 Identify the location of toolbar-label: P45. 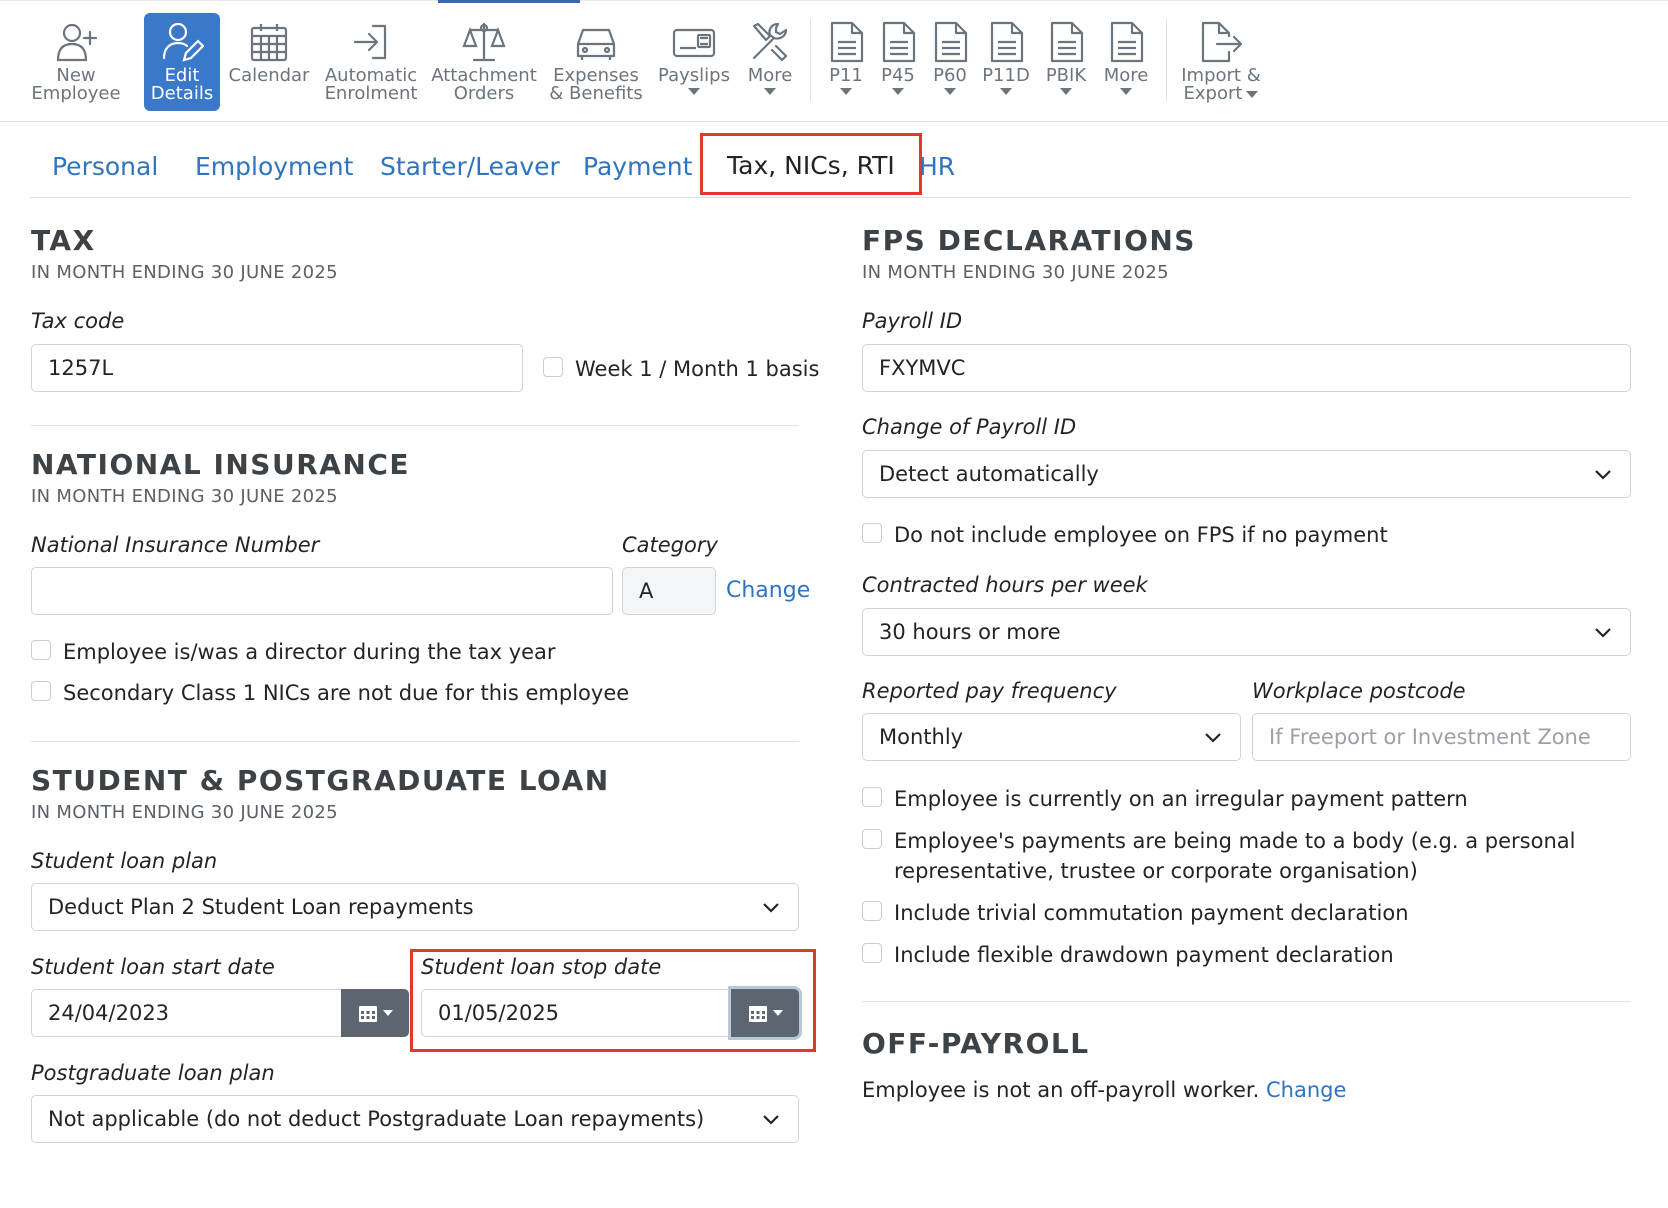
(898, 75).